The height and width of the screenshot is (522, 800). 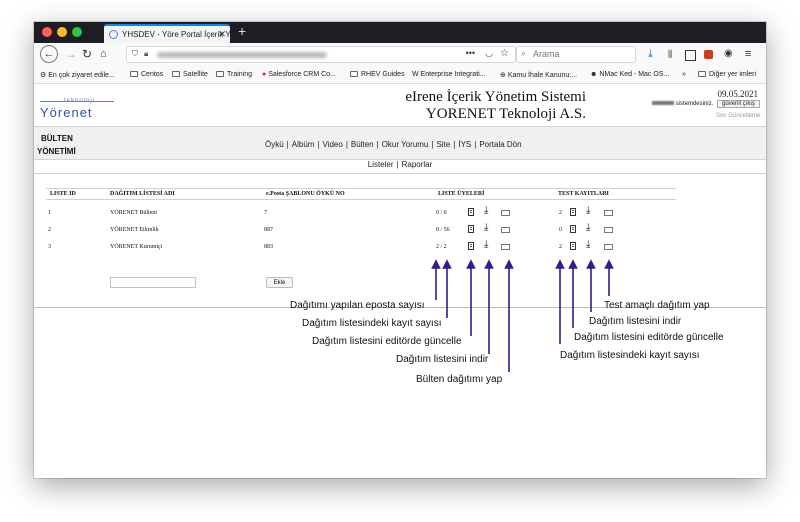 I want to click on annotation-label: Bülten dağıtımı yap, so click(x=459, y=379).